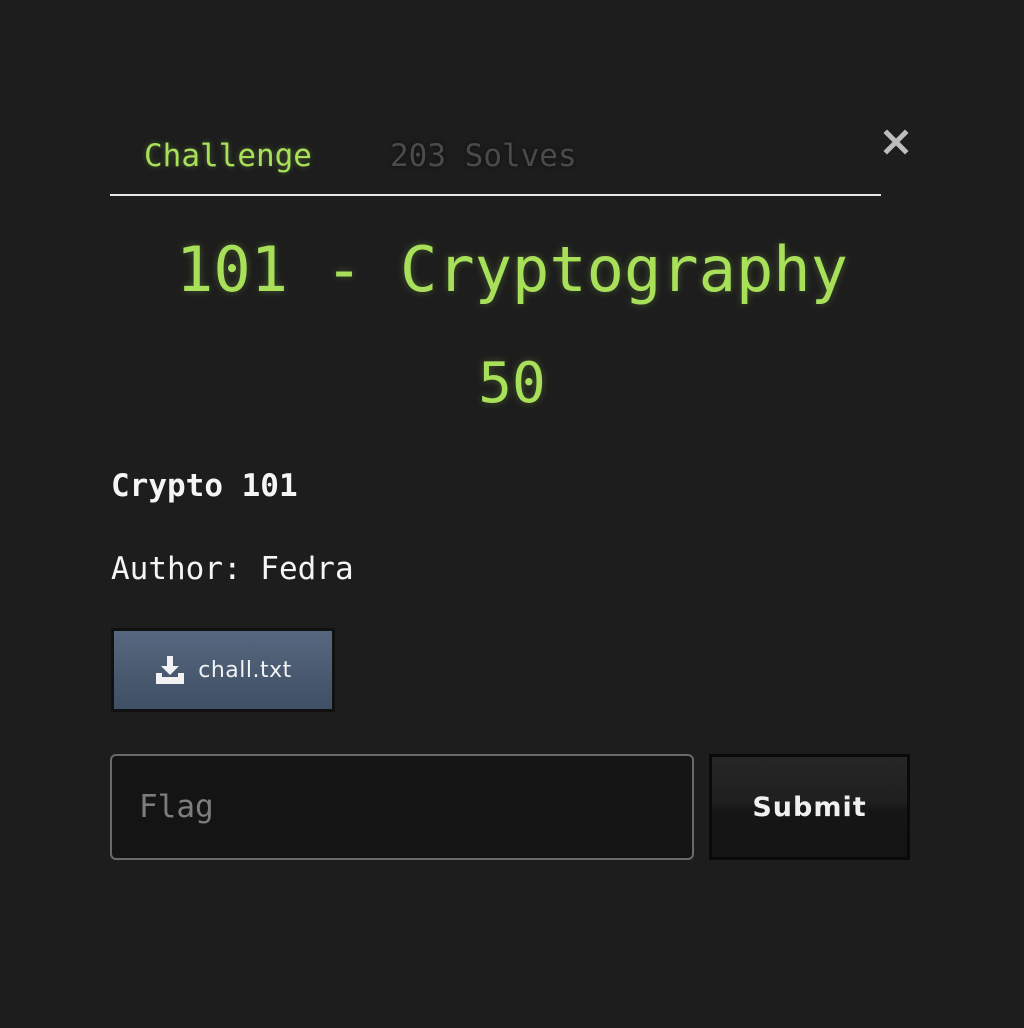 This screenshot has width=1024, height=1028. I want to click on challenge-title: 101 - Cryptography, so click(512, 269).